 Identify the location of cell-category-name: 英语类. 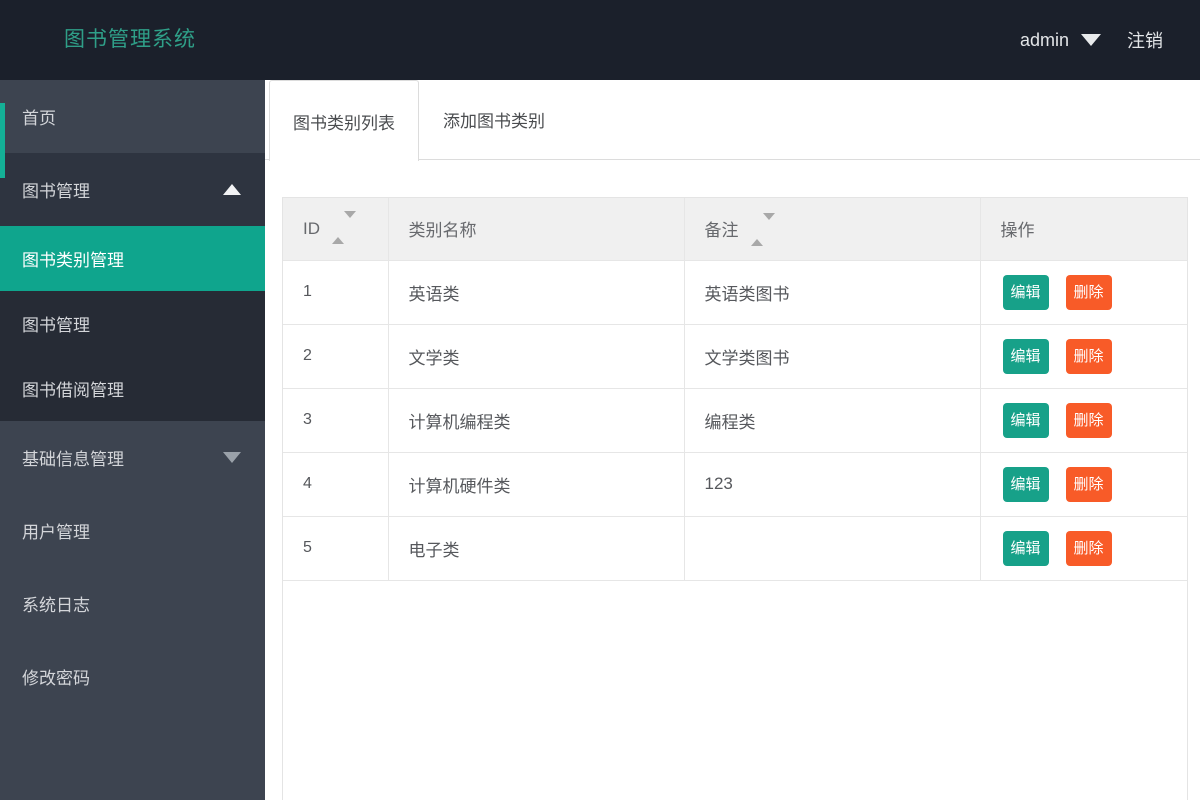
(536, 292).